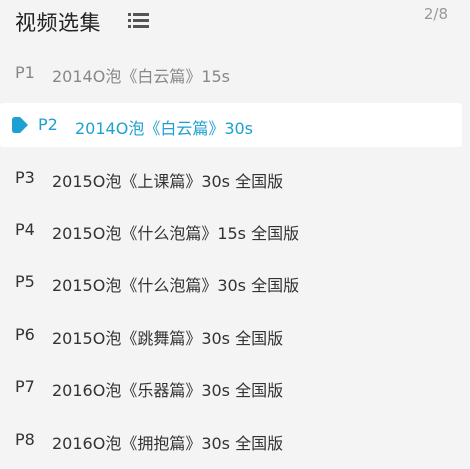 Image resolution: width=470 pixels, height=469 pixels. I want to click on episode-number: P3, so click(25, 177).